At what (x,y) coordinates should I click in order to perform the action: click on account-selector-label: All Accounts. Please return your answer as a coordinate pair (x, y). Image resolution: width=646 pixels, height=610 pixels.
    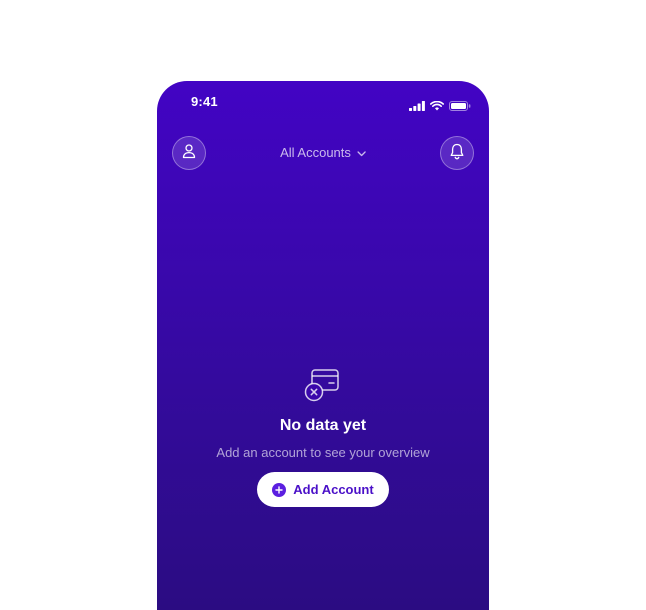
    Looking at the image, I should click on (315, 152).